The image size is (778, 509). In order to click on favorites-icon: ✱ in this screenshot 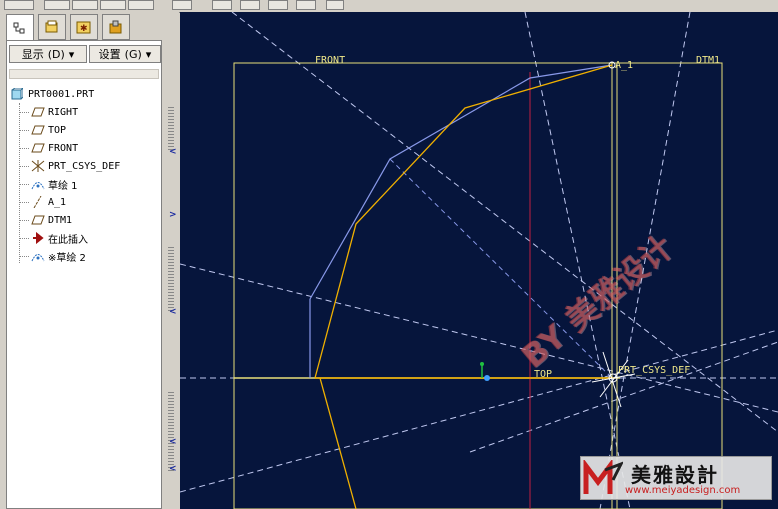, I will do `click(83, 27)`.